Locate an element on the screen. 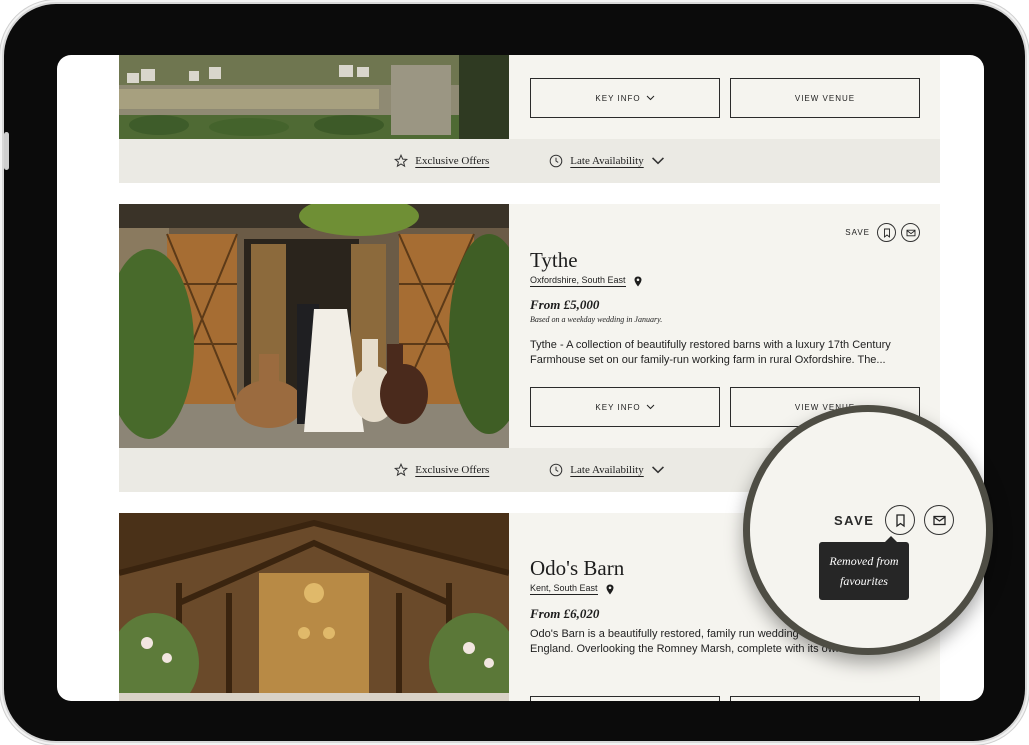 This screenshot has height=745, width=1029. venue-name: Odo's Barn is located at coordinates (577, 568).